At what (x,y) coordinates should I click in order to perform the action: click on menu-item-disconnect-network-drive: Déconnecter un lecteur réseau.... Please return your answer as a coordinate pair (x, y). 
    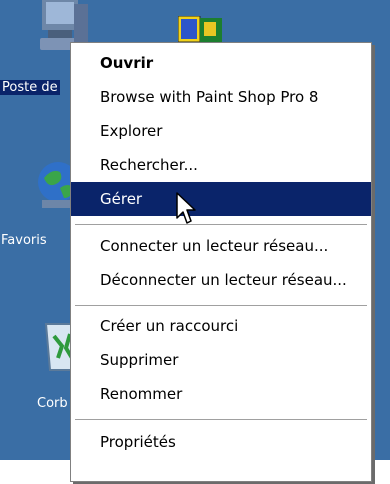
    Looking at the image, I should click on (221, 280).